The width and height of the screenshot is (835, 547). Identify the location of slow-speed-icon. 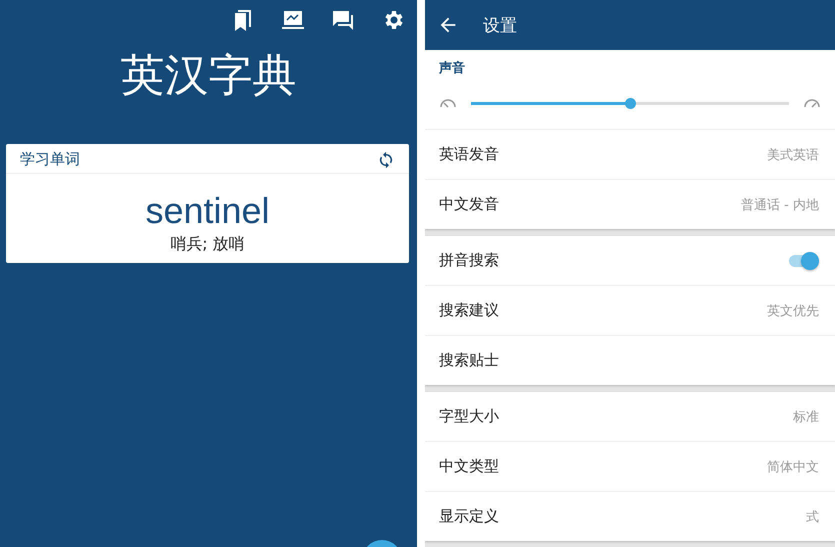
(448, 103).